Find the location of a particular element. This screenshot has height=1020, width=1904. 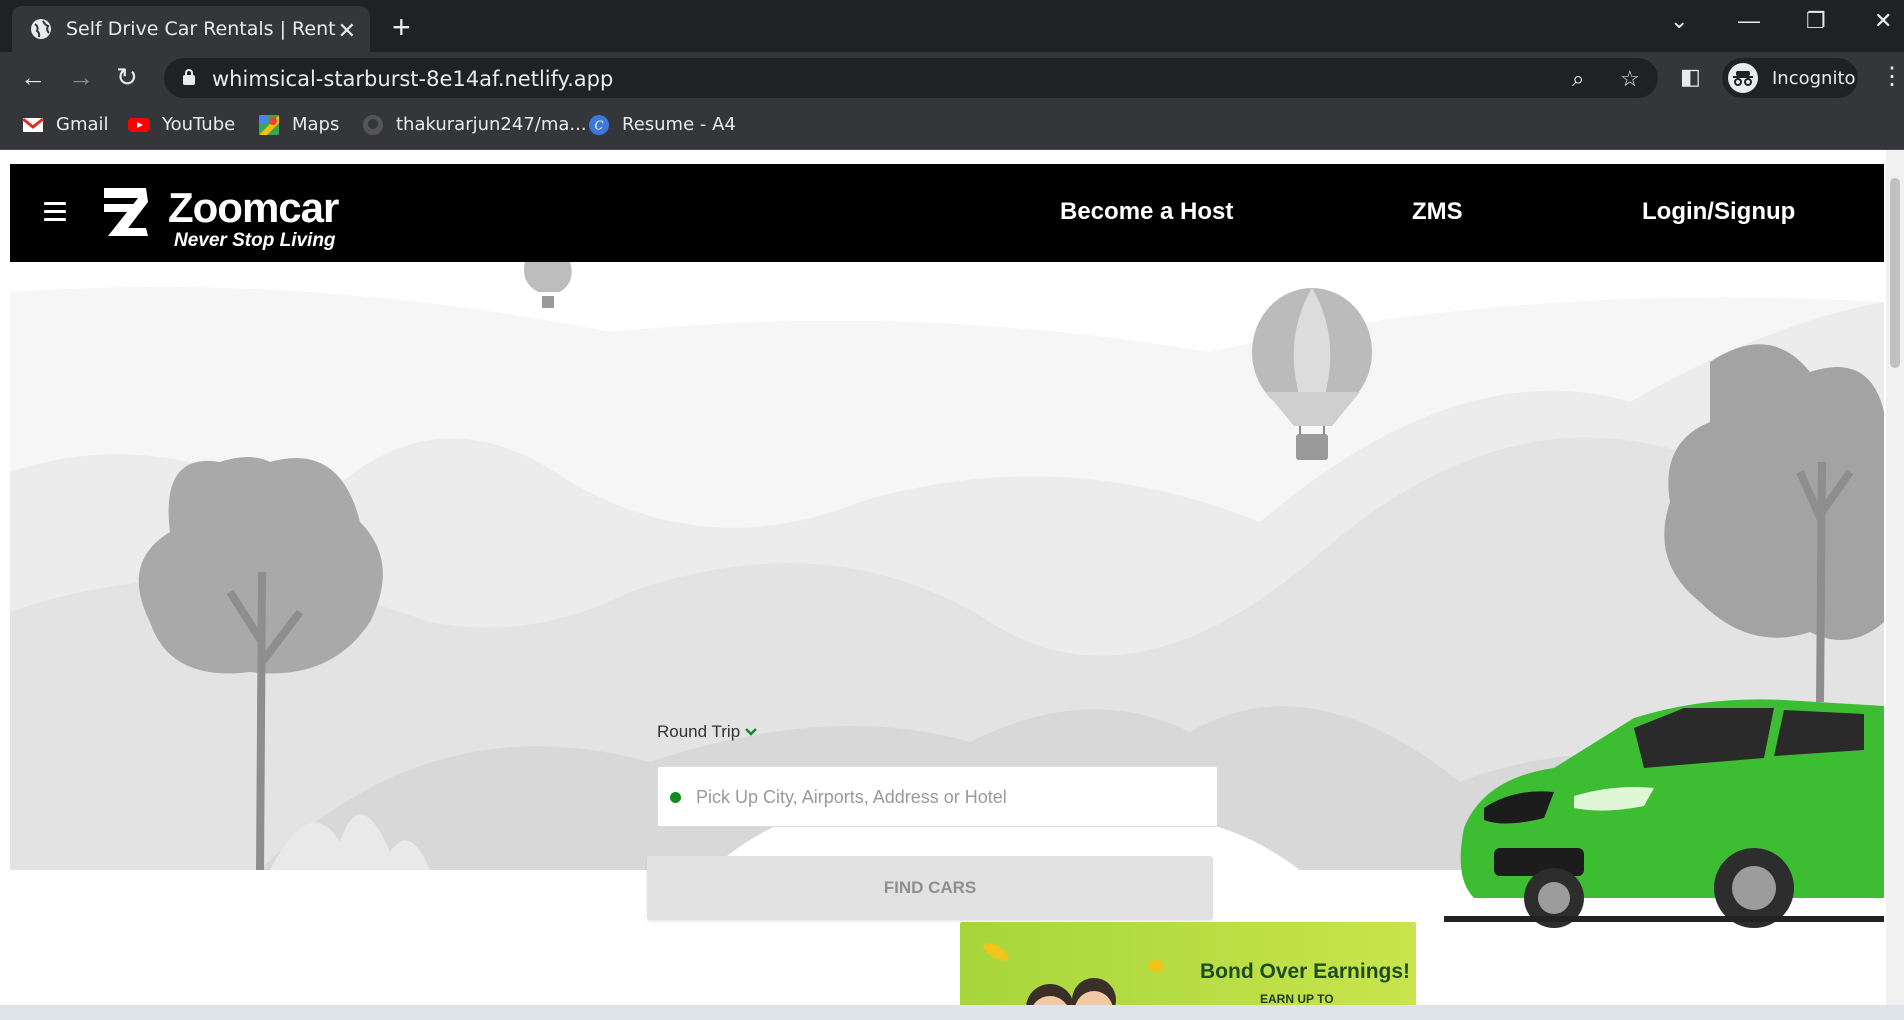

bookmark-gmail: Gmail is located at coordinates (65, 124).